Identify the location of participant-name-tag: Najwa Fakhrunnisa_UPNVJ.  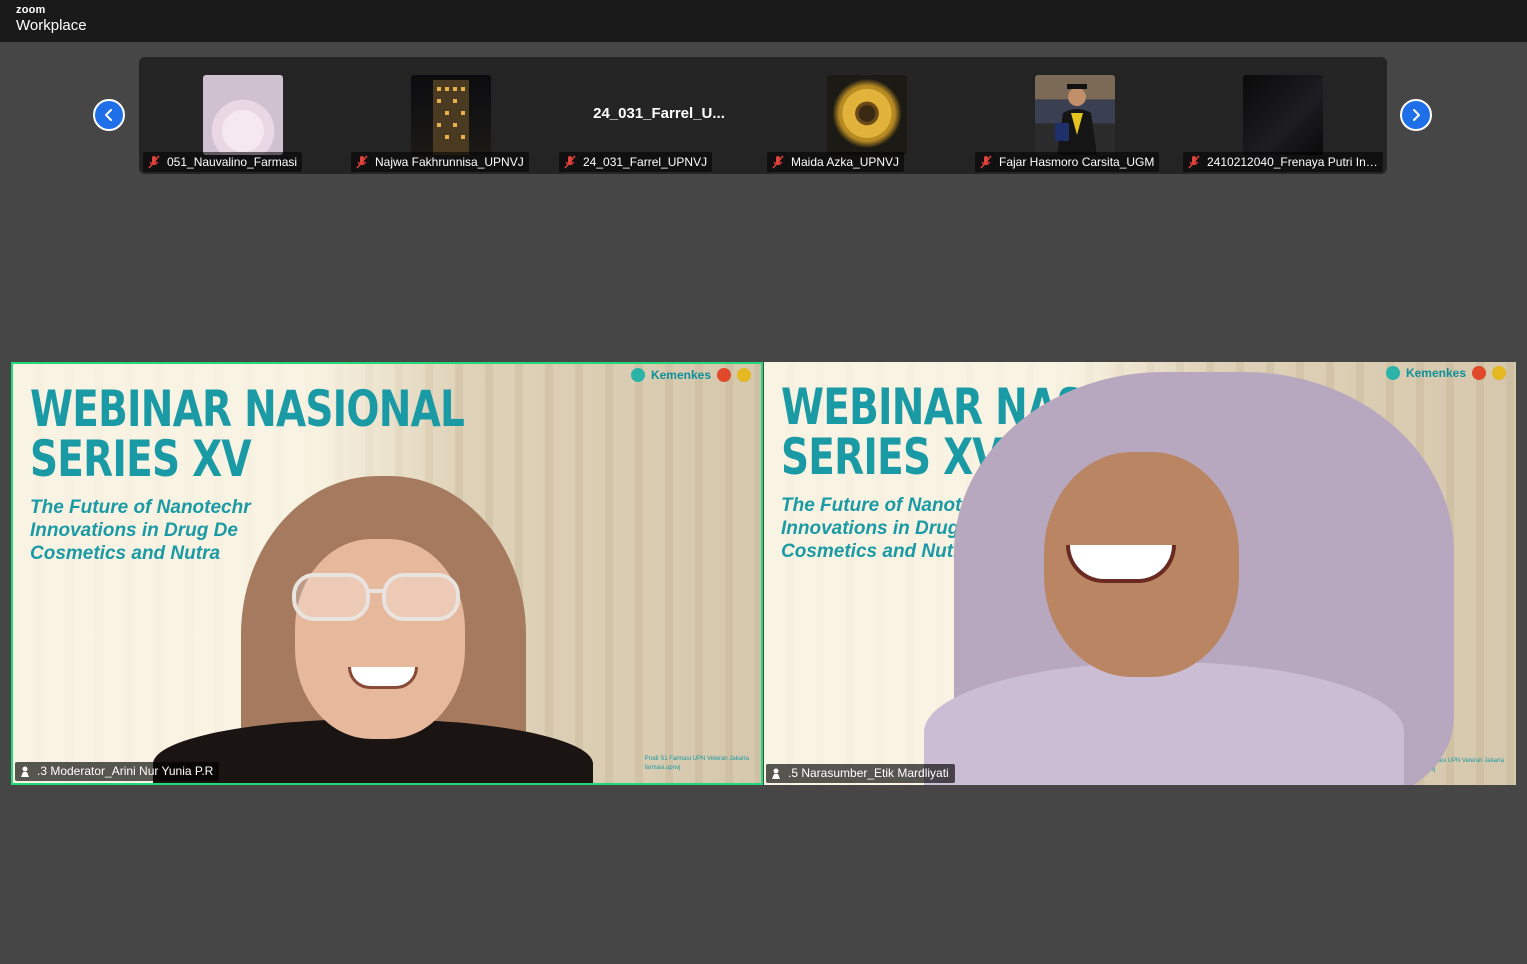
(440, 162).